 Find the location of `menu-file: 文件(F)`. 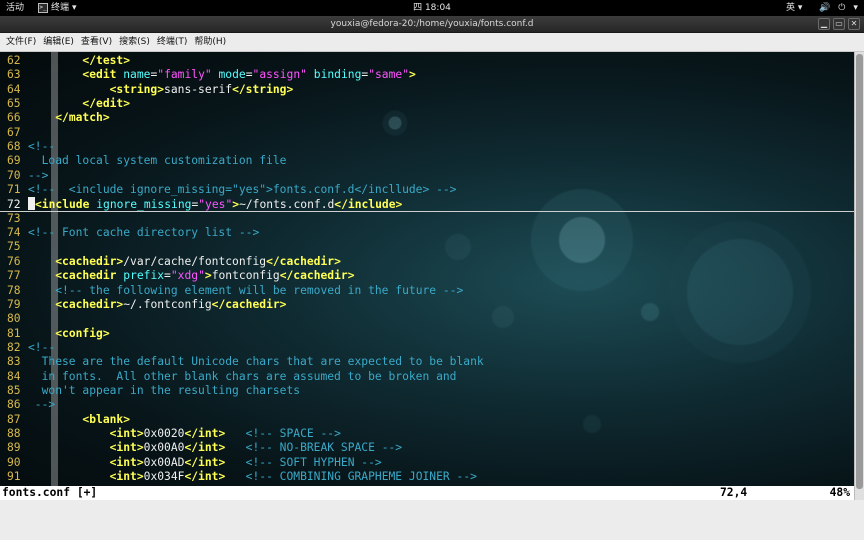

menu-file: 文件(F) is located at coordinates (21, 42).